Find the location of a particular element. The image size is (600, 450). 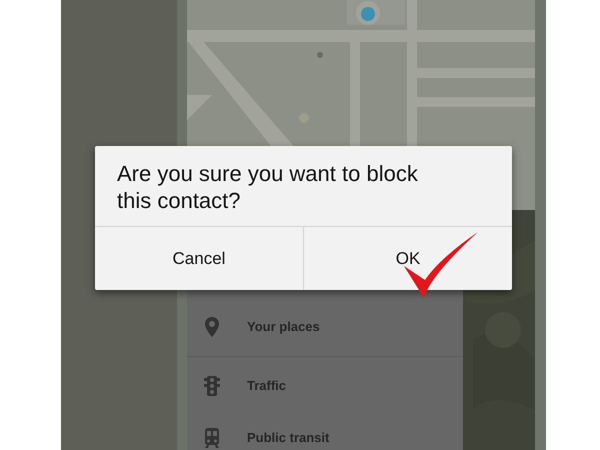

menu-item: Traffic is located at coordinates (325, 386).